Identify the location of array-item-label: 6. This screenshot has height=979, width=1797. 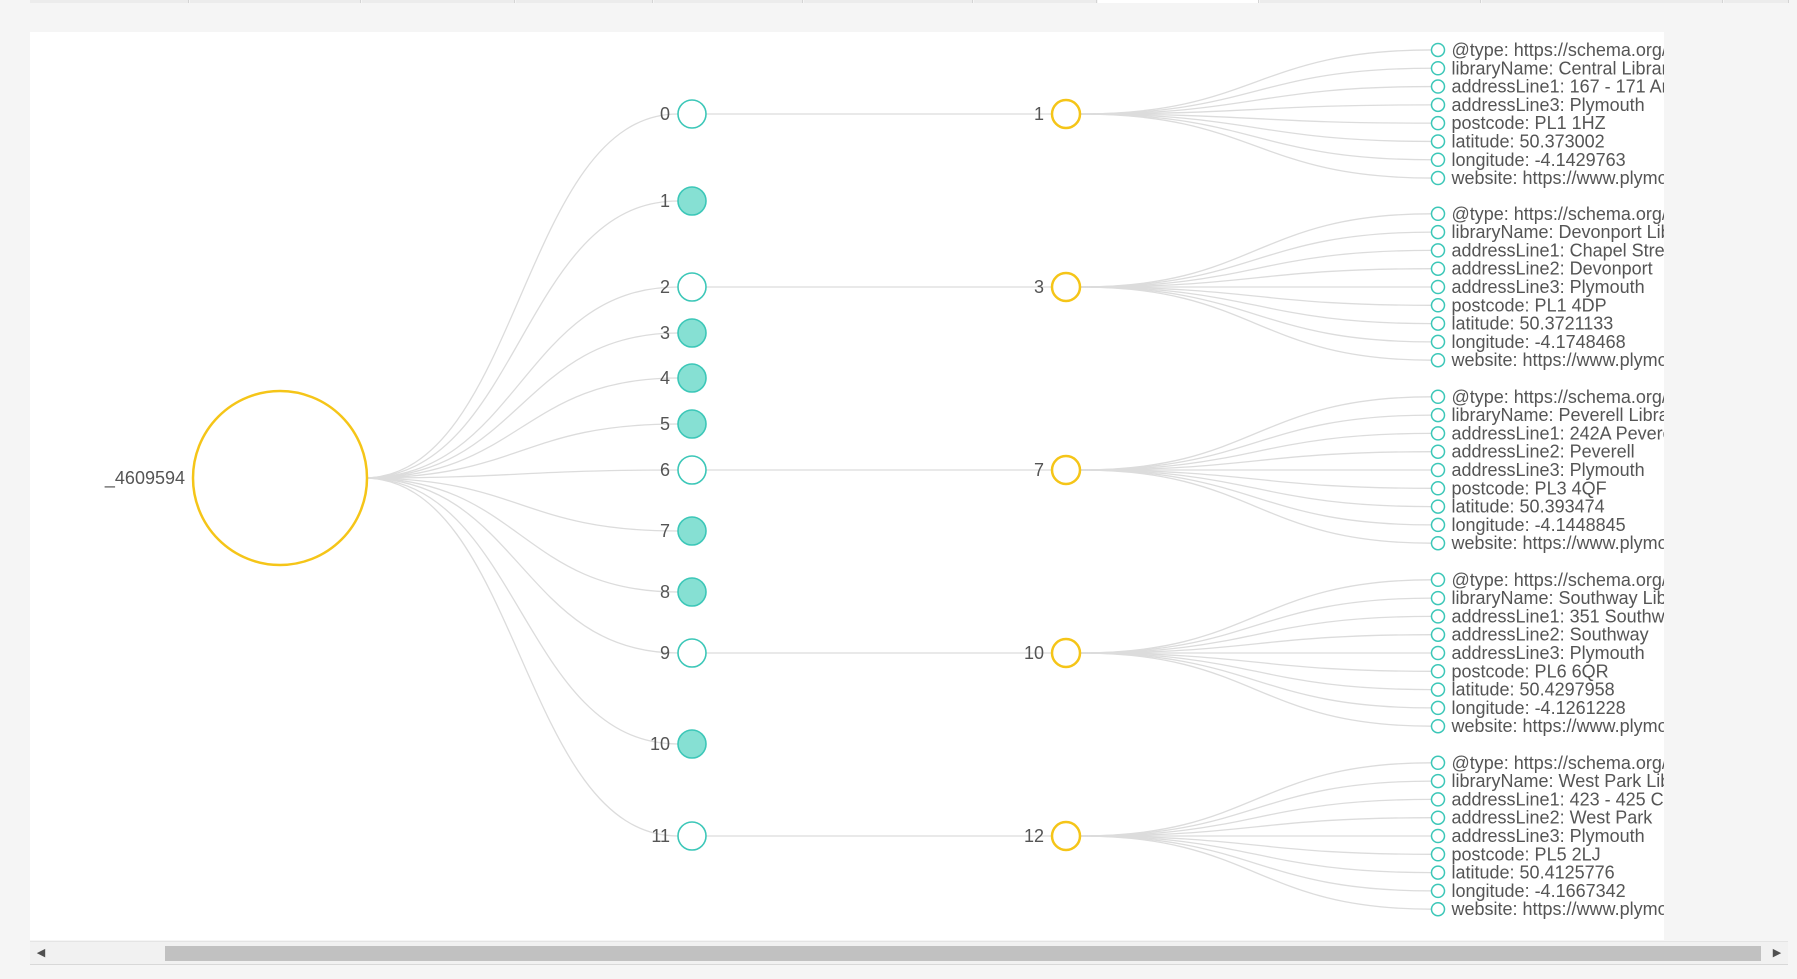
(665, 470).